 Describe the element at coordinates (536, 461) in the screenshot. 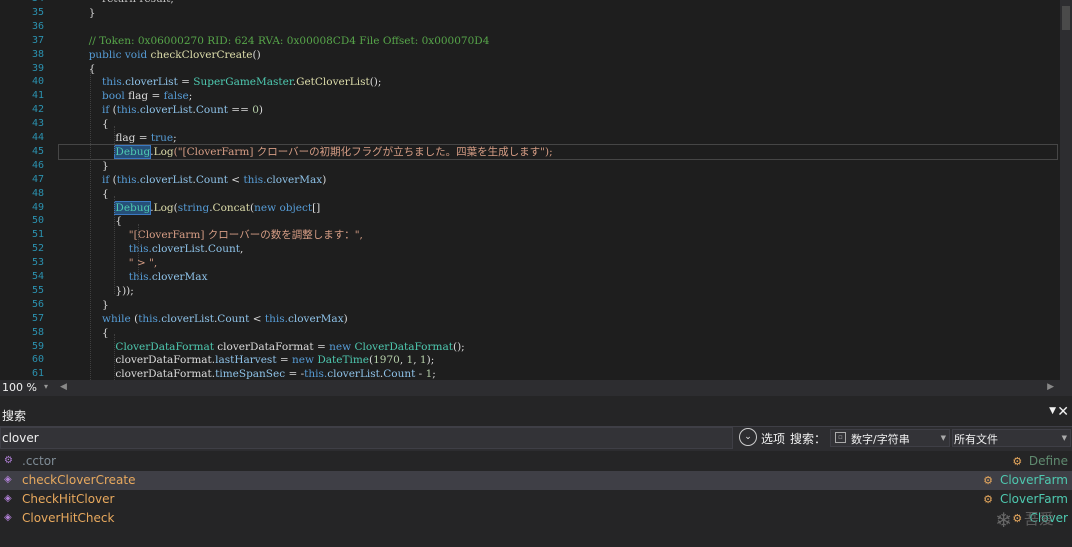

I see `search-result-row: ⚙ .cctor ⚙ Define` at that location.